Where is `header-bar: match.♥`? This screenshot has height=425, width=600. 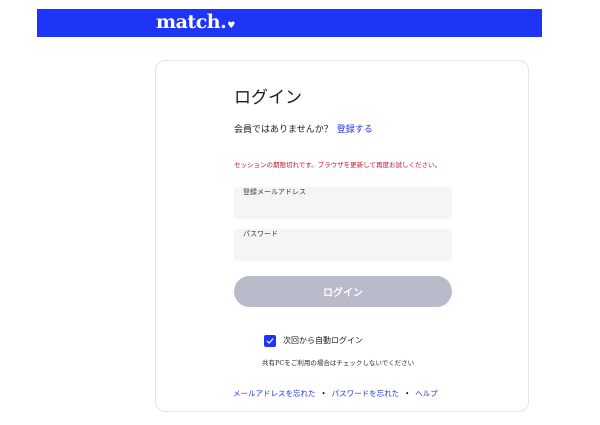 header-bar: match.♥ is located at coordinates (289, 23).